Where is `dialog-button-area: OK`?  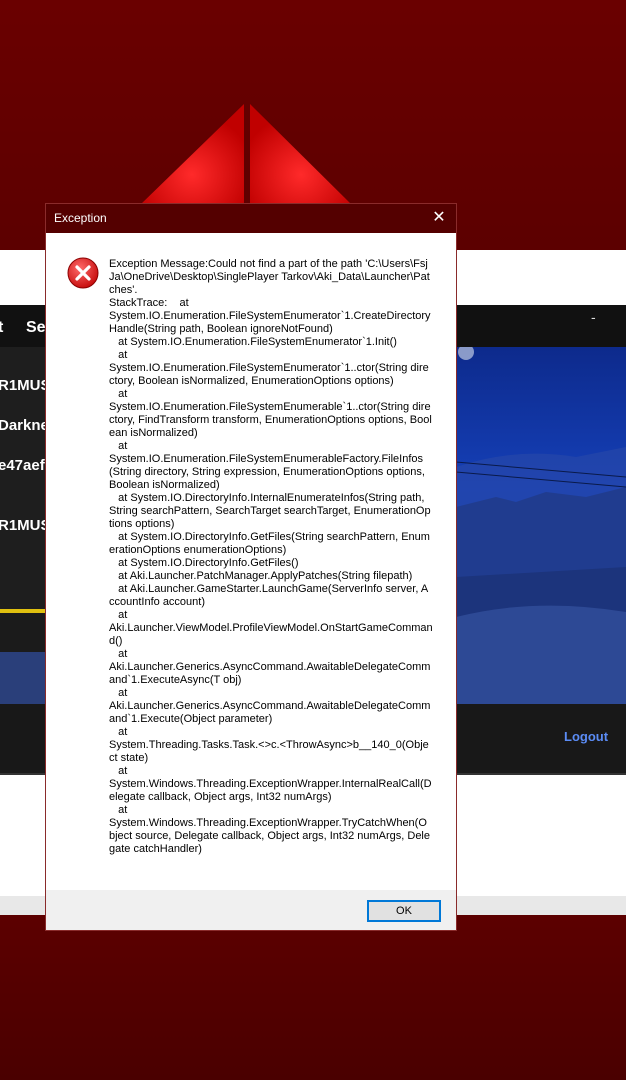 dialog-button-area: OK is located at coordinates (251, 910).